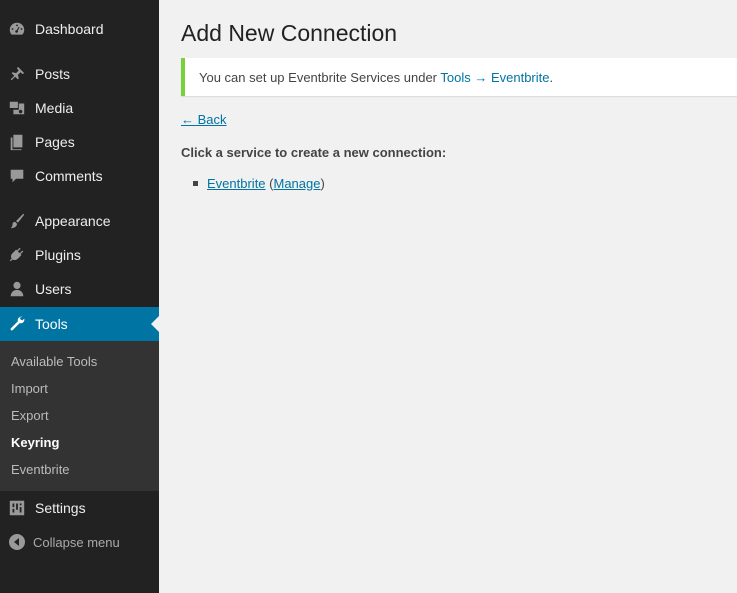 This screenshot has height=593, width=737. What do you see at coordinates (60, 508) in the screenshot?
I see `sidebar-item-label: Settings` at bounding box center [60, 508].